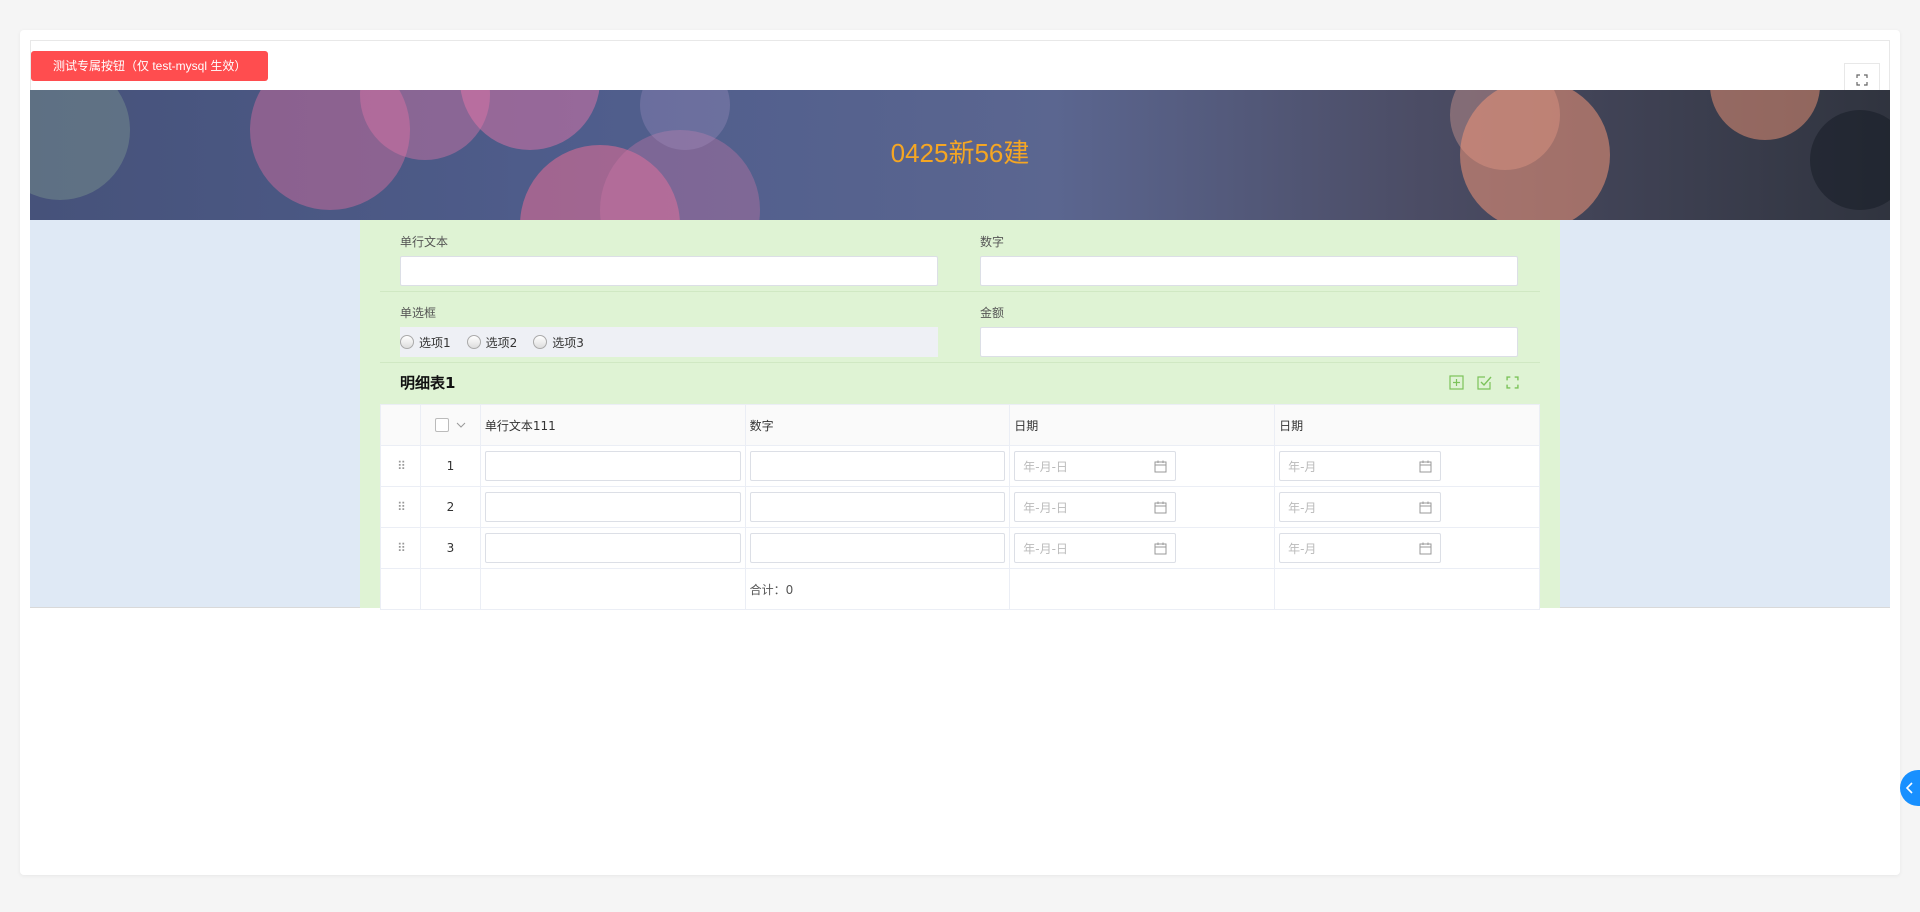  I want to click on detail-table-title: 明细表1, so click(428, 383).